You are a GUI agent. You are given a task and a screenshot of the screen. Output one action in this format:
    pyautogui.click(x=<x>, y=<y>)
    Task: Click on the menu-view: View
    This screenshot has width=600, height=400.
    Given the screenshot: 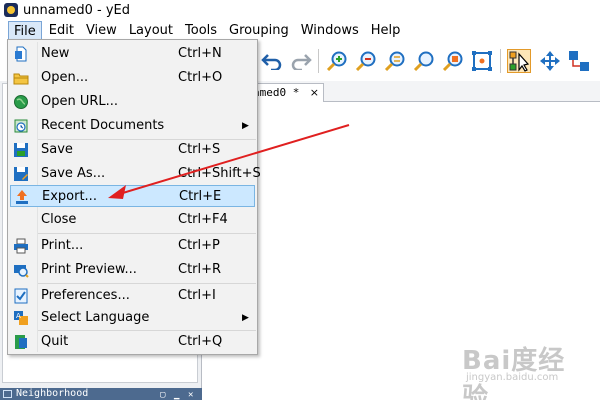 What is the action you would take?
    pyautogui.click(x=101, y=30)
    